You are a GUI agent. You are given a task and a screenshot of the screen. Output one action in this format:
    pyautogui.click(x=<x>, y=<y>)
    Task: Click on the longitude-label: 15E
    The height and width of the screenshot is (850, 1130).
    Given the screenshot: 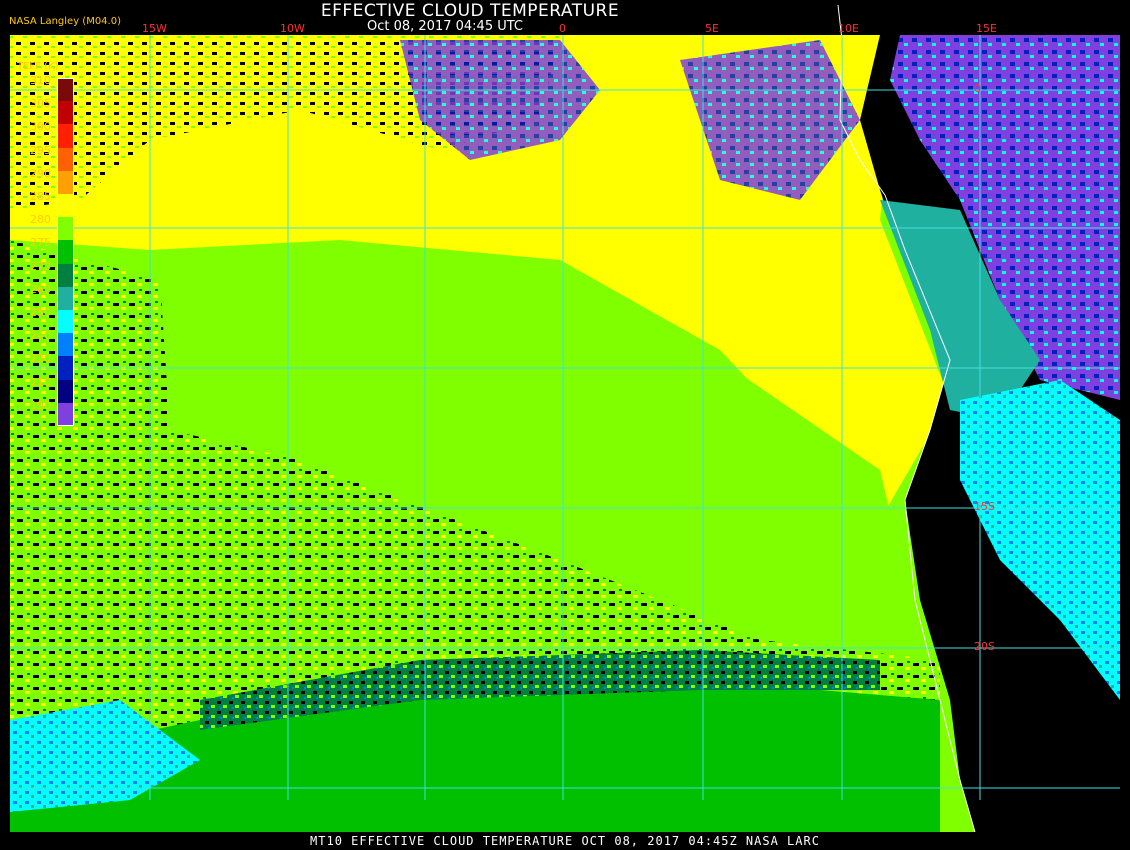 What is the action you would take?
    pyautogui.click(x=986, y=28)
    